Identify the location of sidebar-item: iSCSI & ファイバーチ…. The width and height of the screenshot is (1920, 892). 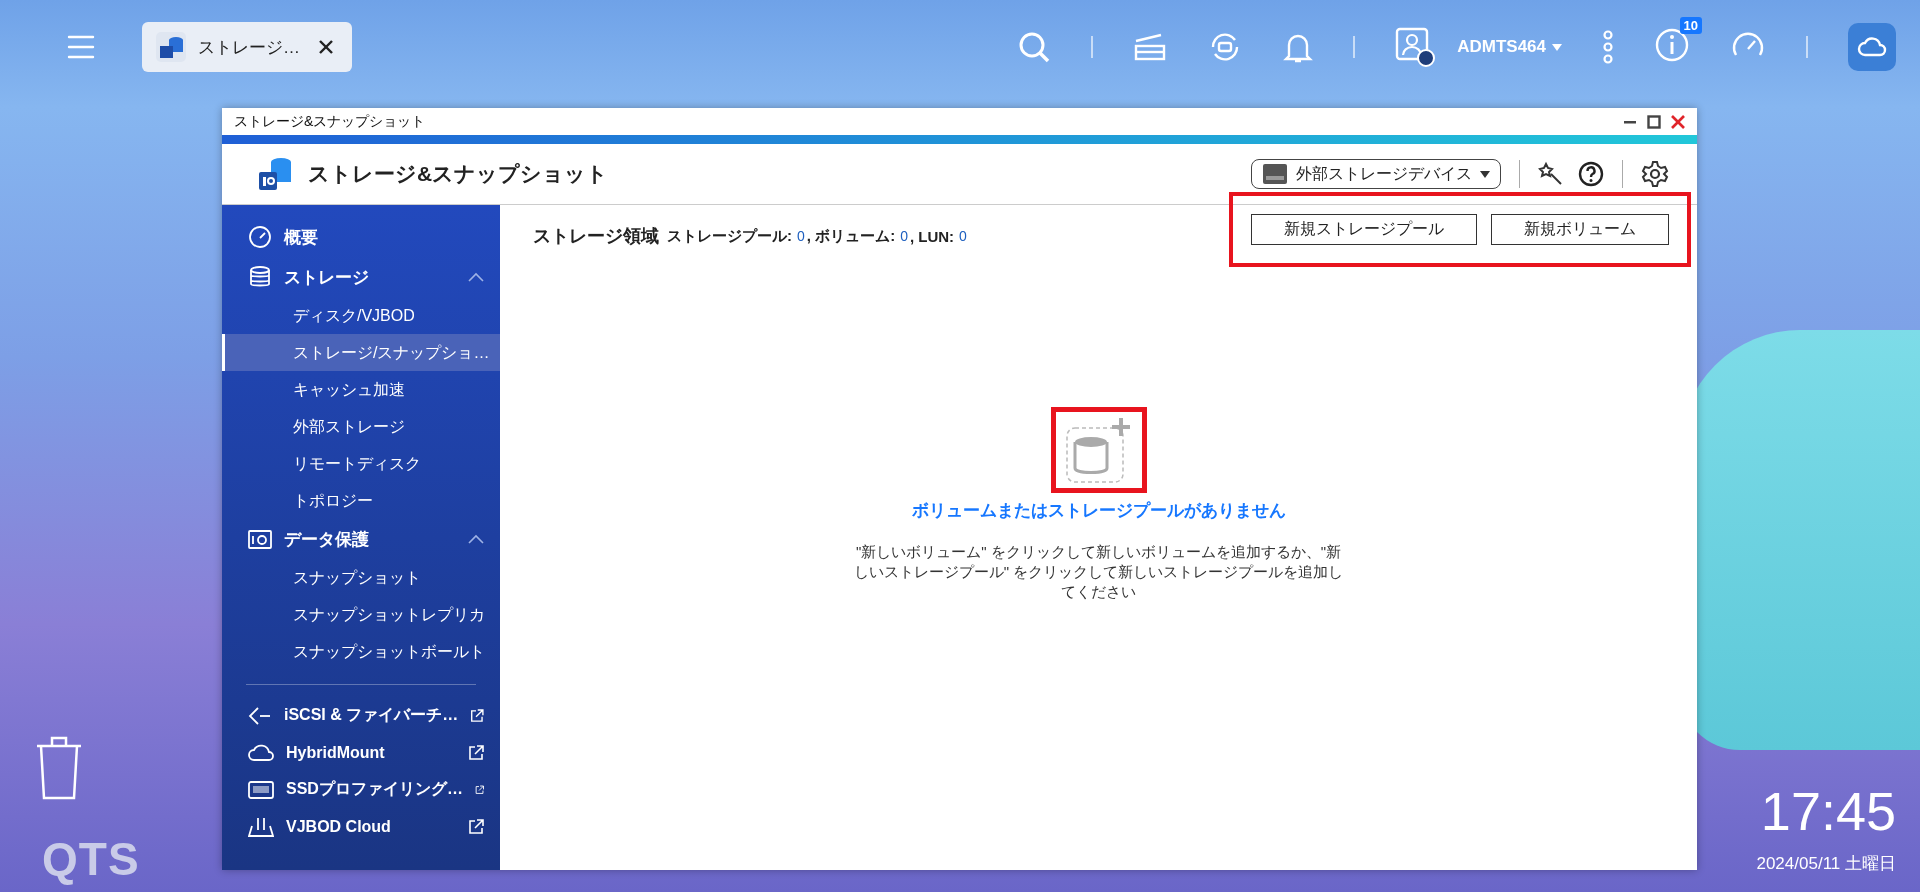
(361, 715).